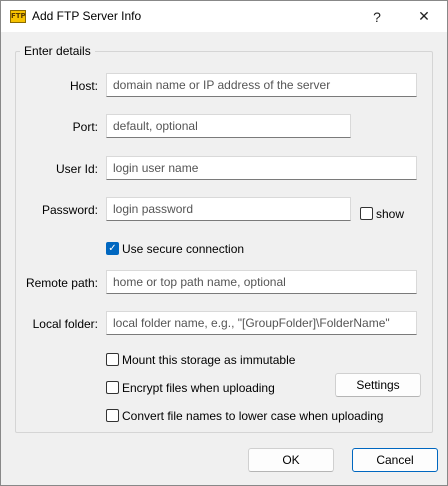  What do you see at coordinates (291, 460) in the screenshot?
I see `ok-button: OK` at bounding box center [291, 460].